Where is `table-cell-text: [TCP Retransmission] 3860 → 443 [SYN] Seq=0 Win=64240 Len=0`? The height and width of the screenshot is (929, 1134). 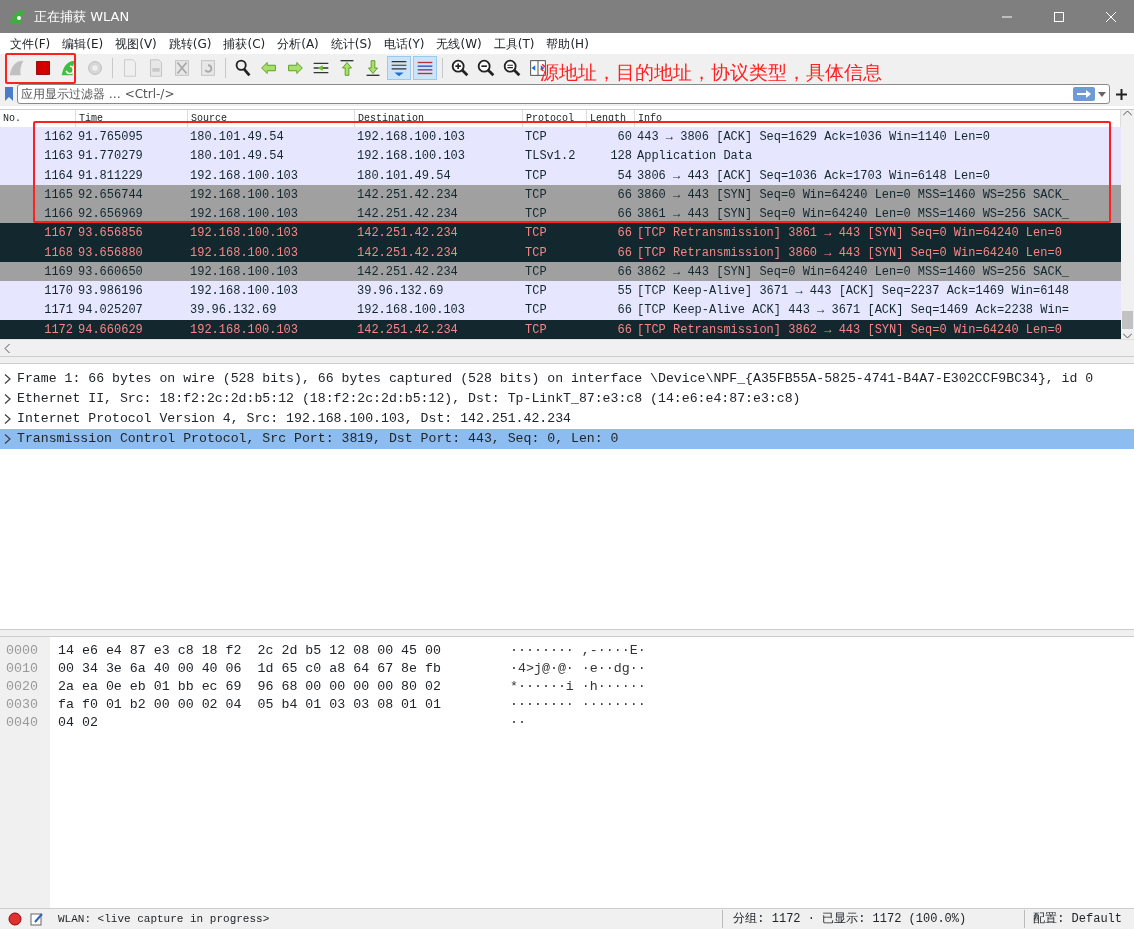
table-cell-text: [TCP Retransmission] 3860 → 443 [SYN] Seq=0 Win=64240 Len=0 is located at coordinates (849, 253).